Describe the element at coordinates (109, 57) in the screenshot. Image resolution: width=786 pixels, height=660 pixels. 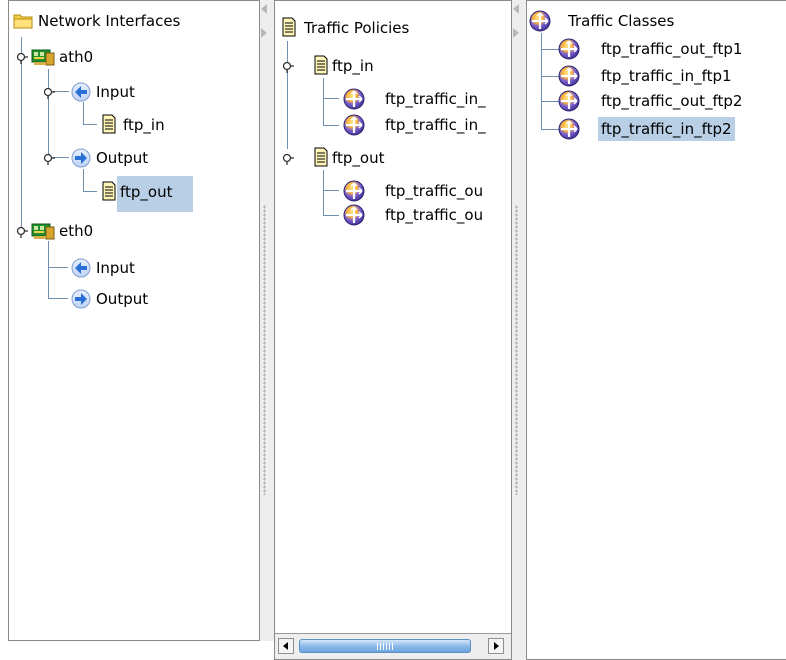
I see `tree-node-ath0: ath0` at that location.